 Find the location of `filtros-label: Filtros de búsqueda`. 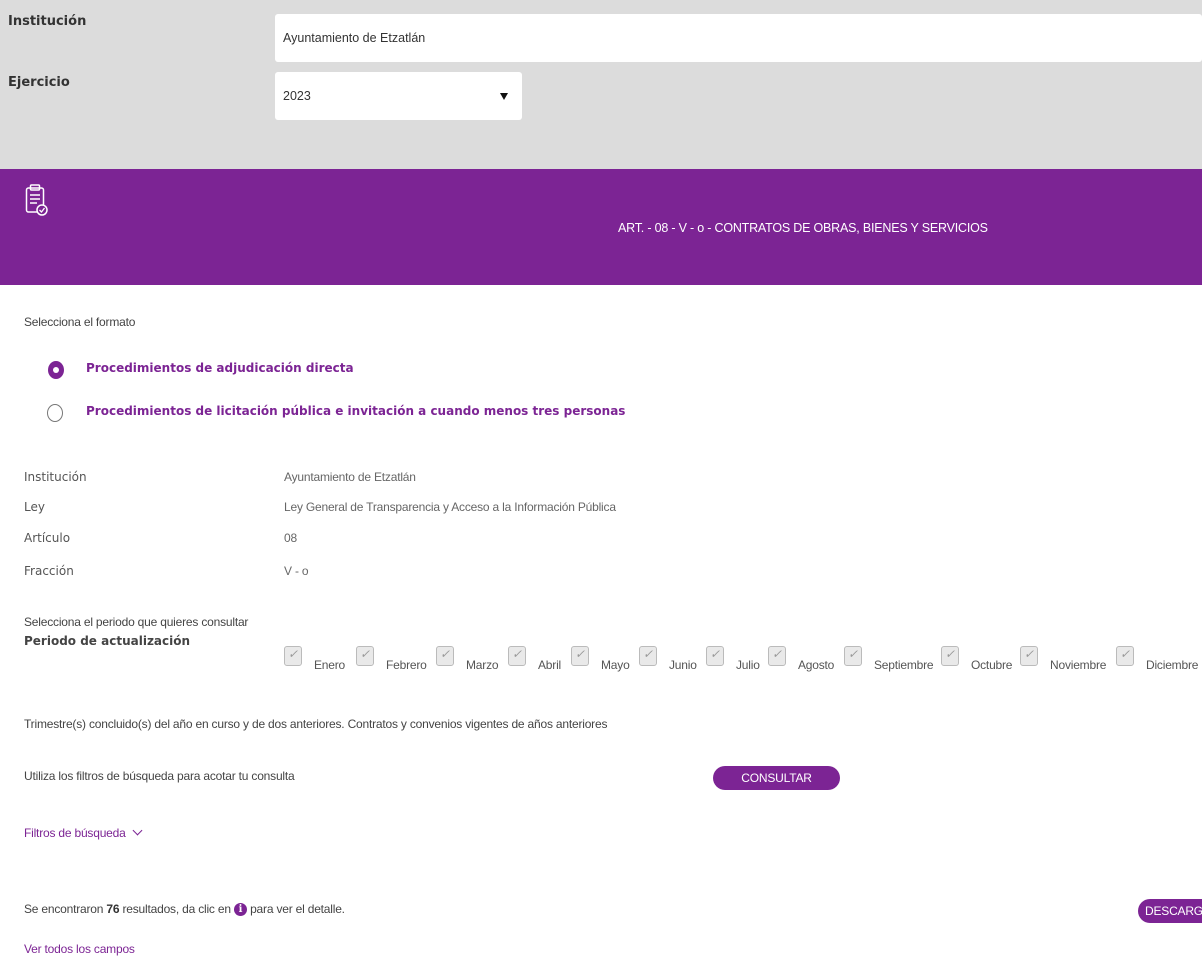

filtros-label: Filtros de búsqueda is located at coordinates (75, 833).